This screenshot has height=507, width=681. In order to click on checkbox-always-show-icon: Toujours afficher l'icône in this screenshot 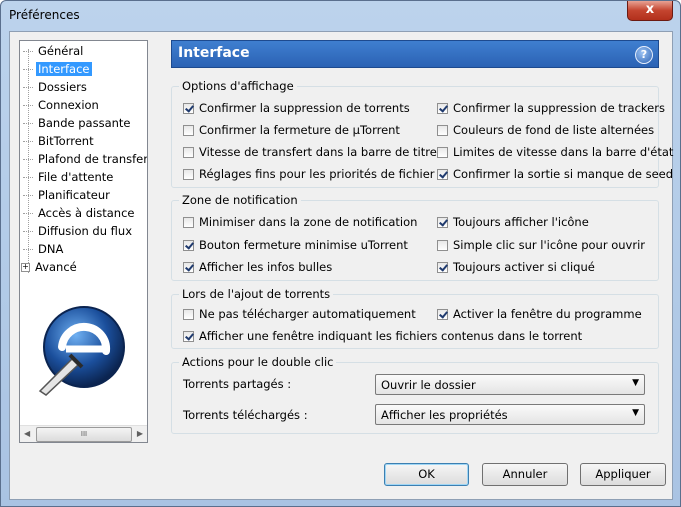, I will do `click(513, 222)`.